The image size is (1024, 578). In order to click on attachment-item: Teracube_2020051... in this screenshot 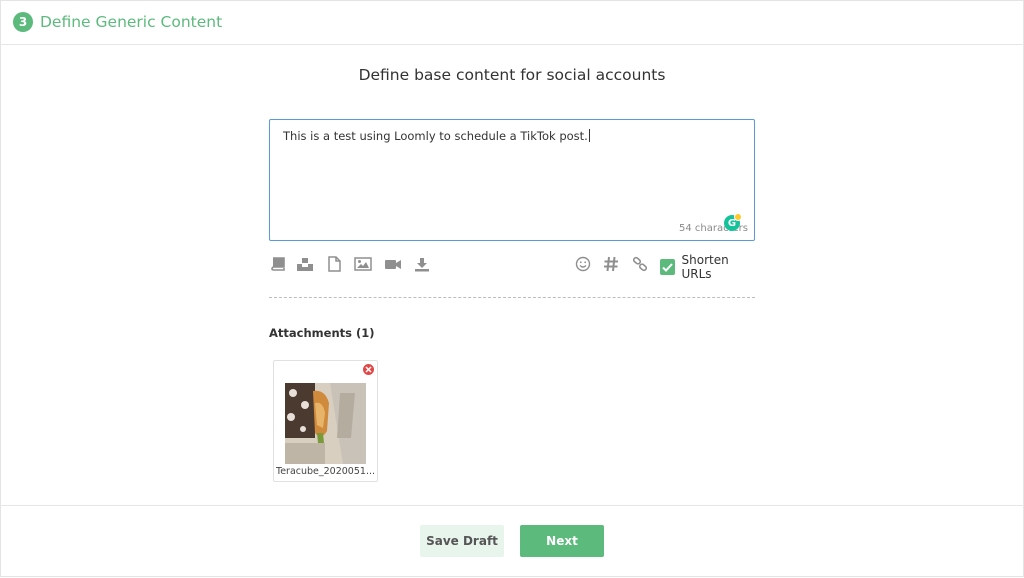, I will do `click(325, 421)`.